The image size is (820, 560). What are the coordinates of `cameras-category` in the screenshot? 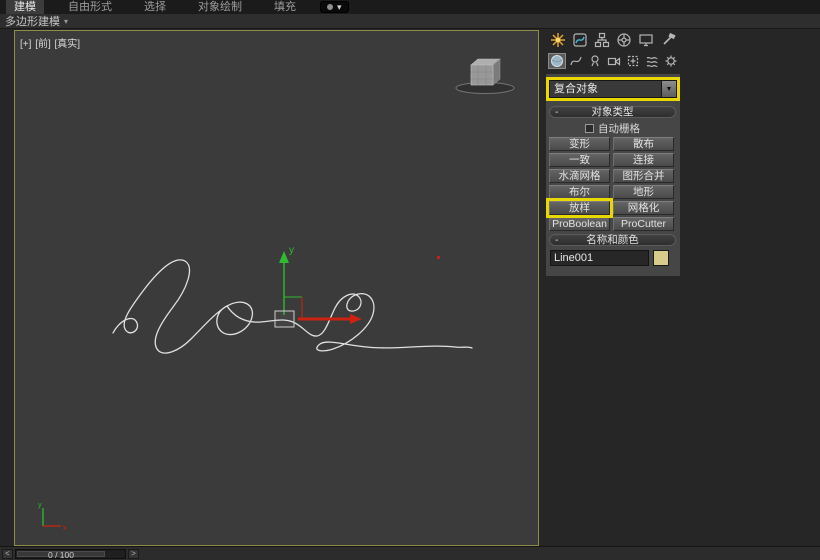 It's located at (614, 61).